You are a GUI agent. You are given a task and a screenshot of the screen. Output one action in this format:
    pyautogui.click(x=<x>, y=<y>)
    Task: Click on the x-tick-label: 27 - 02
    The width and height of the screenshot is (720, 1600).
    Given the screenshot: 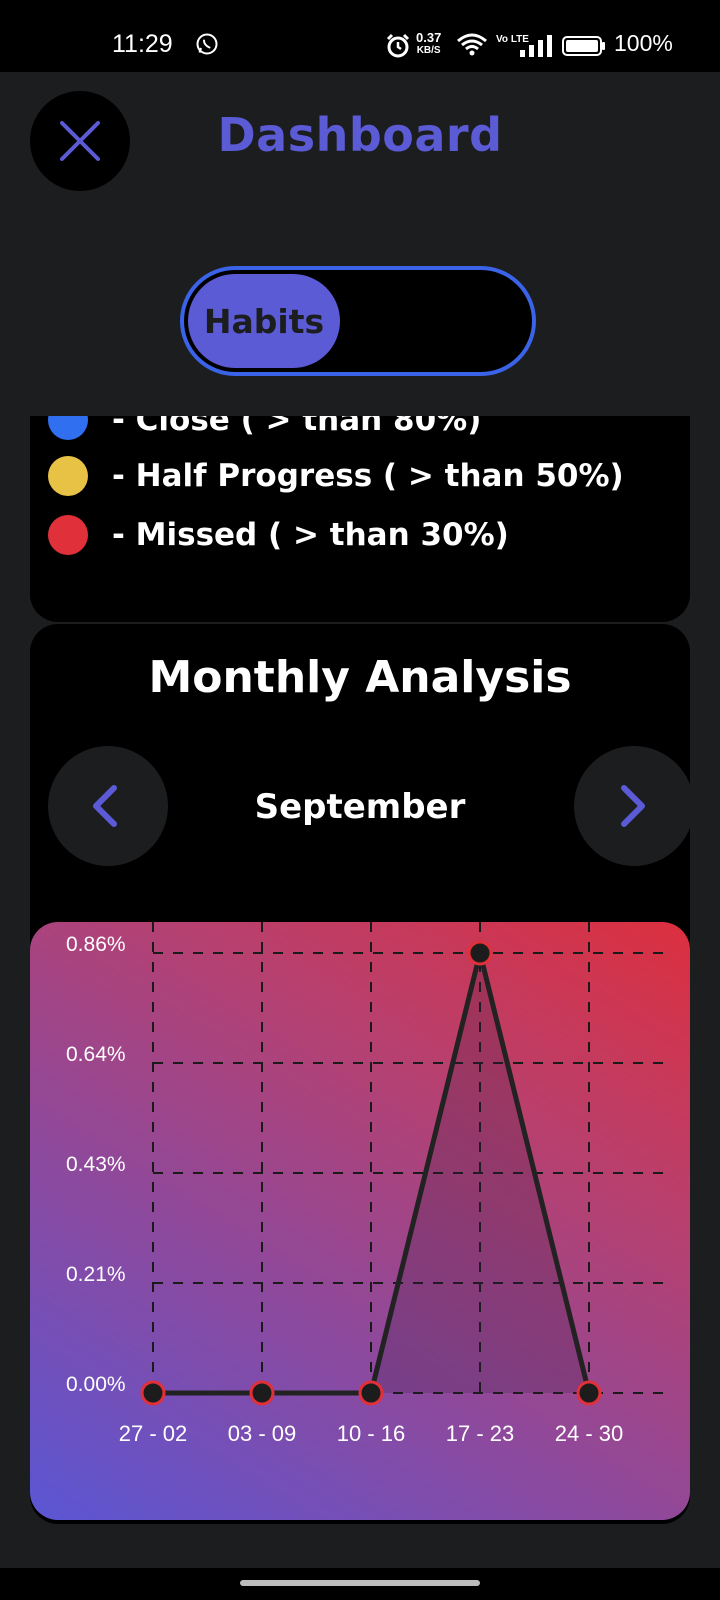 What is the action you would take?
    pyautogui.click(x=153, y=1433)
    